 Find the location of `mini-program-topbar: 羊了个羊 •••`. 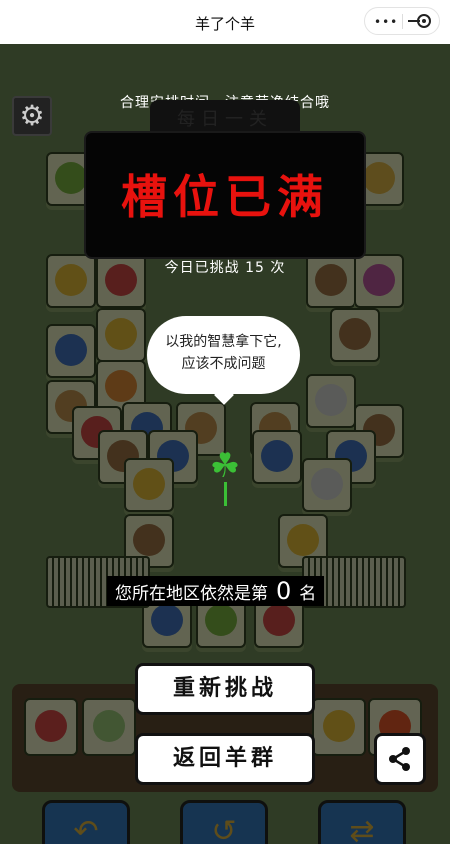

mini-program-topbar: 羊了个羊 ••• is located at coordinates (225, 22).